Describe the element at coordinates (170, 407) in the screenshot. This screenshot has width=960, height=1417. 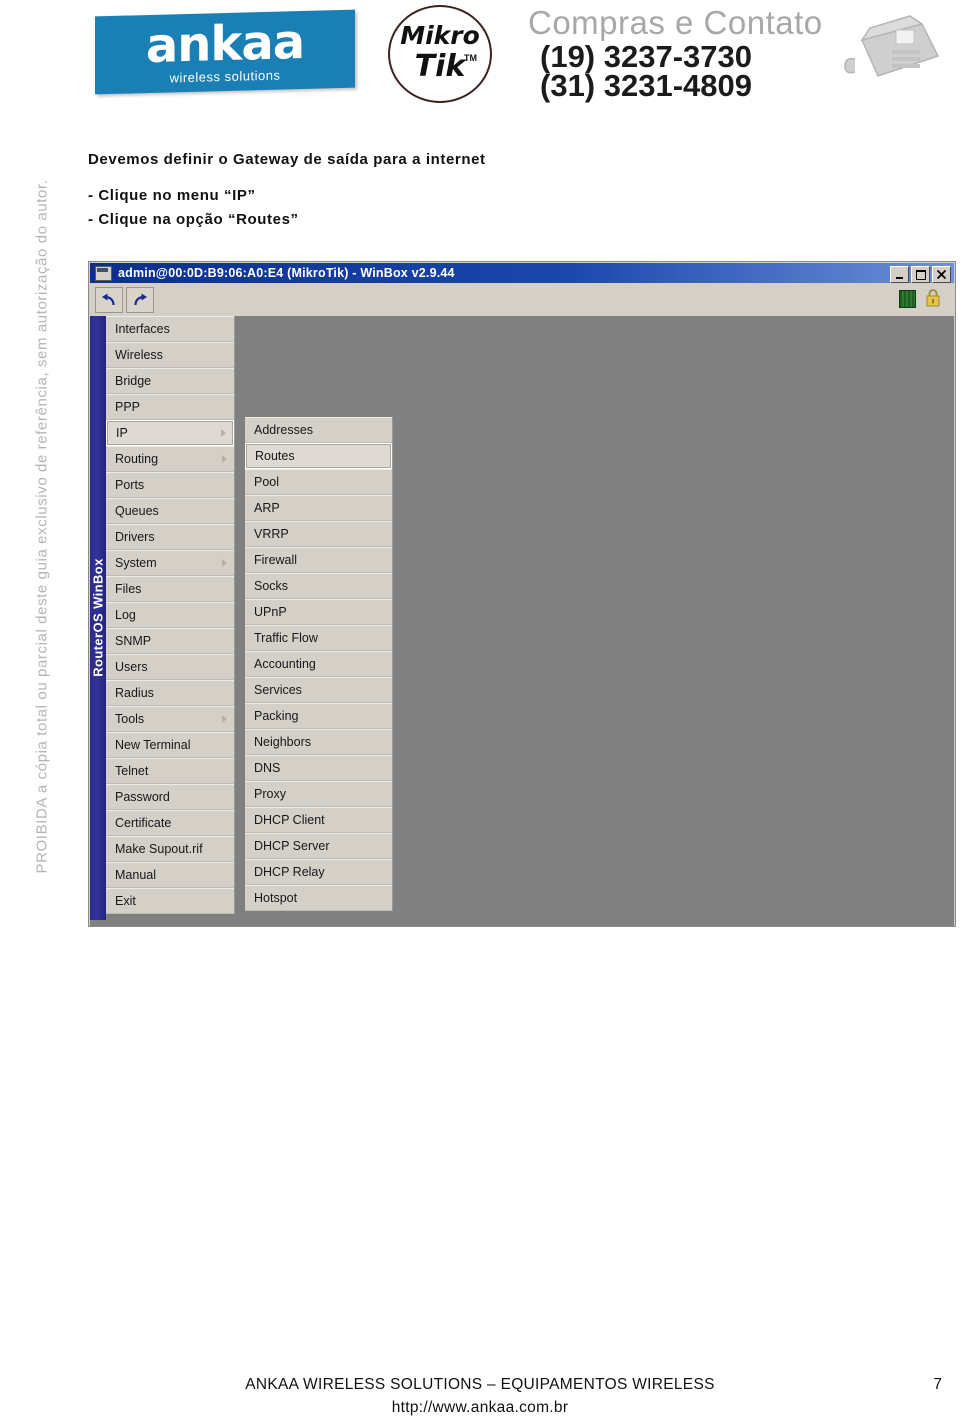
I see `menu-item-ppp: PPP` at that location.